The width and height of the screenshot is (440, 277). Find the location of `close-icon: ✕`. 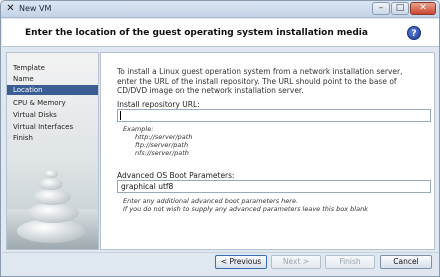

close-icon: ✕ is located at coordinates (423, 8).